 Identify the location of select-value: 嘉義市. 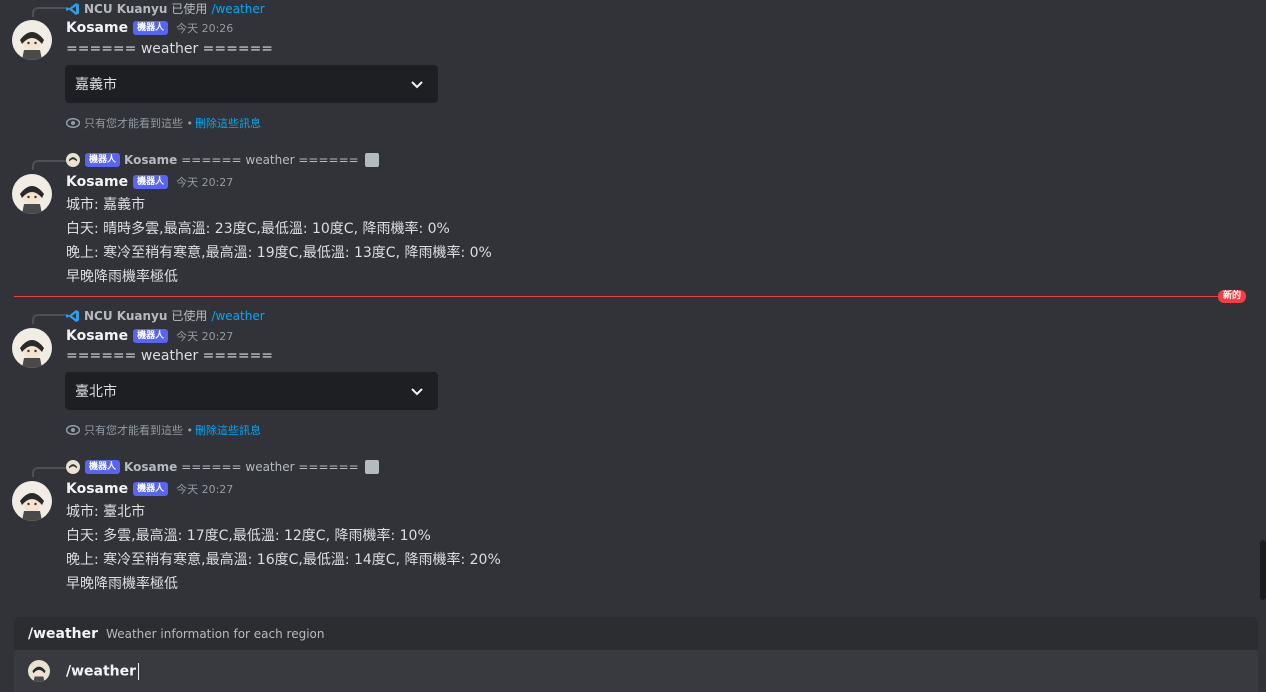
(96, 85).